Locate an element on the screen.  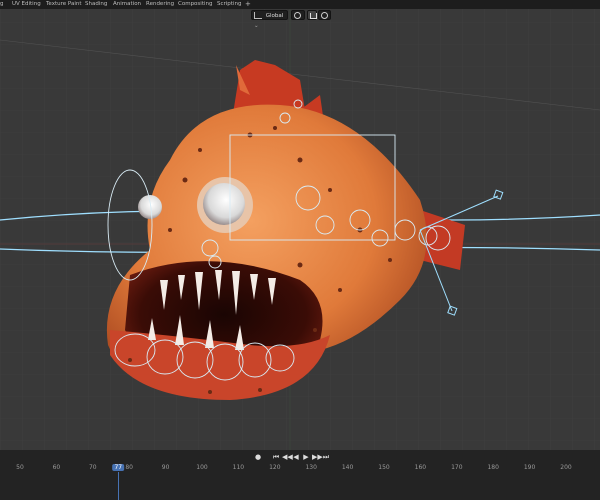
axes-icon is located at coordinates (258, 15).